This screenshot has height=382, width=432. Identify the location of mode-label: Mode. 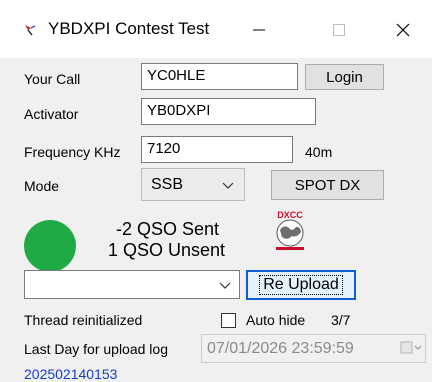
(42, 186).